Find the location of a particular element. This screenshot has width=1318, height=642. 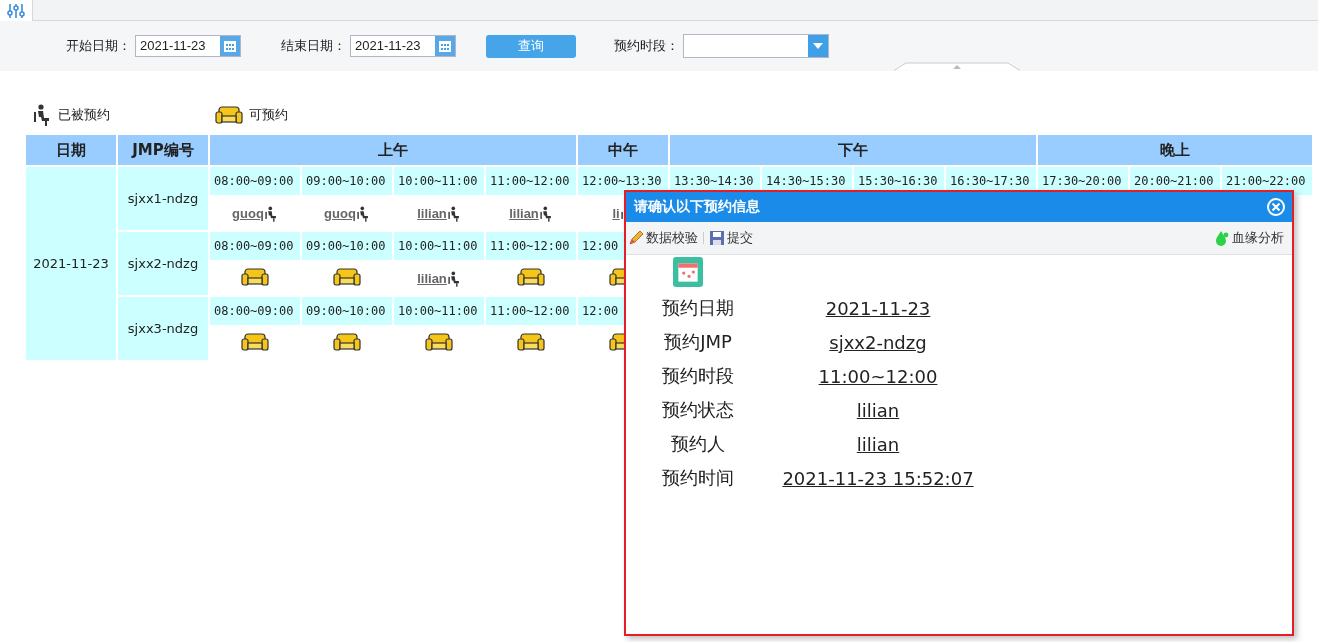

jmp-cell: sjxx2-ndzg is located at coordinates (163, 263).